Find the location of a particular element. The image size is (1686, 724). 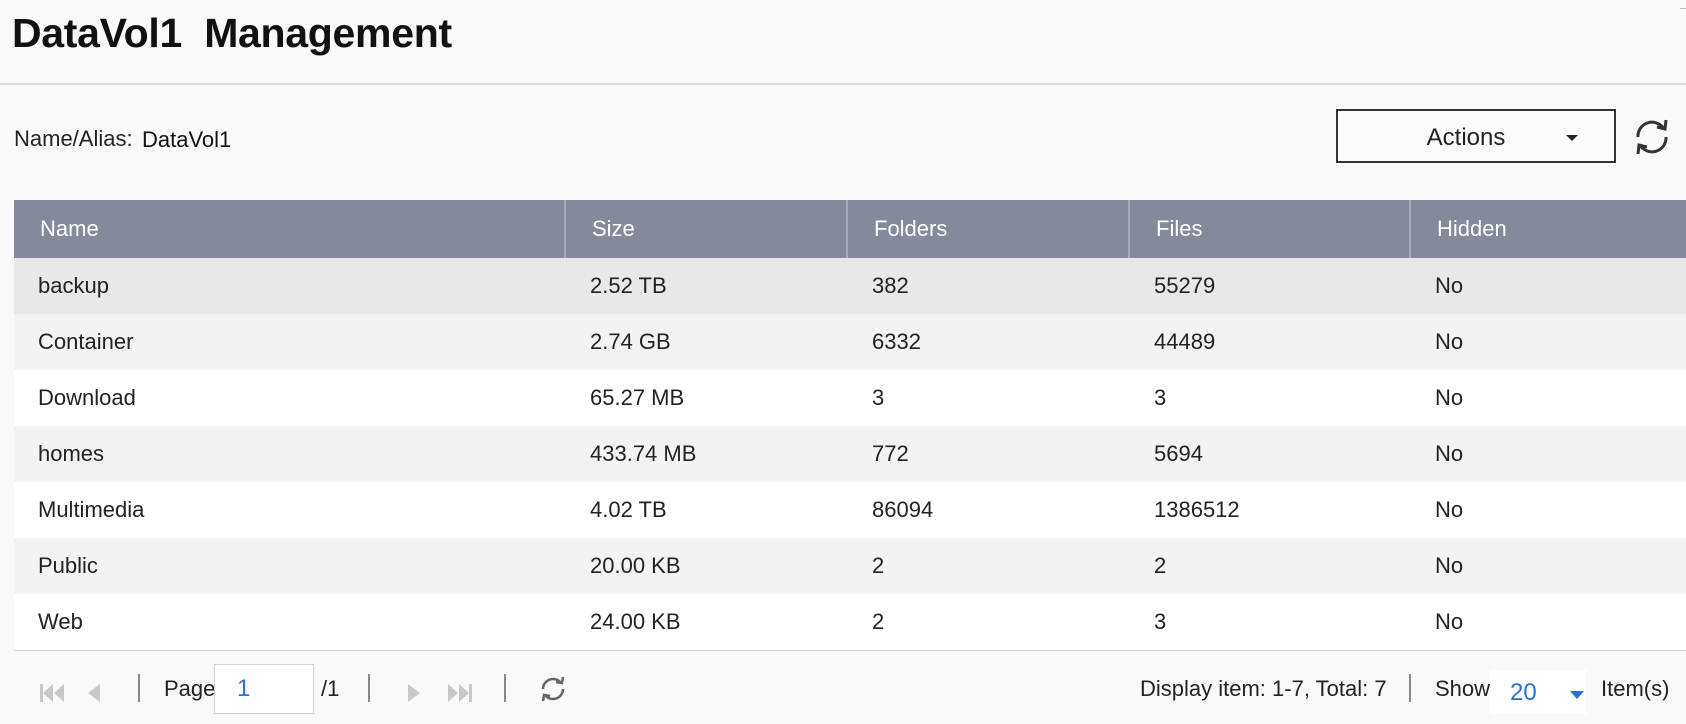

cell-size: 433.74 MB is located at coordinates (643, 453).